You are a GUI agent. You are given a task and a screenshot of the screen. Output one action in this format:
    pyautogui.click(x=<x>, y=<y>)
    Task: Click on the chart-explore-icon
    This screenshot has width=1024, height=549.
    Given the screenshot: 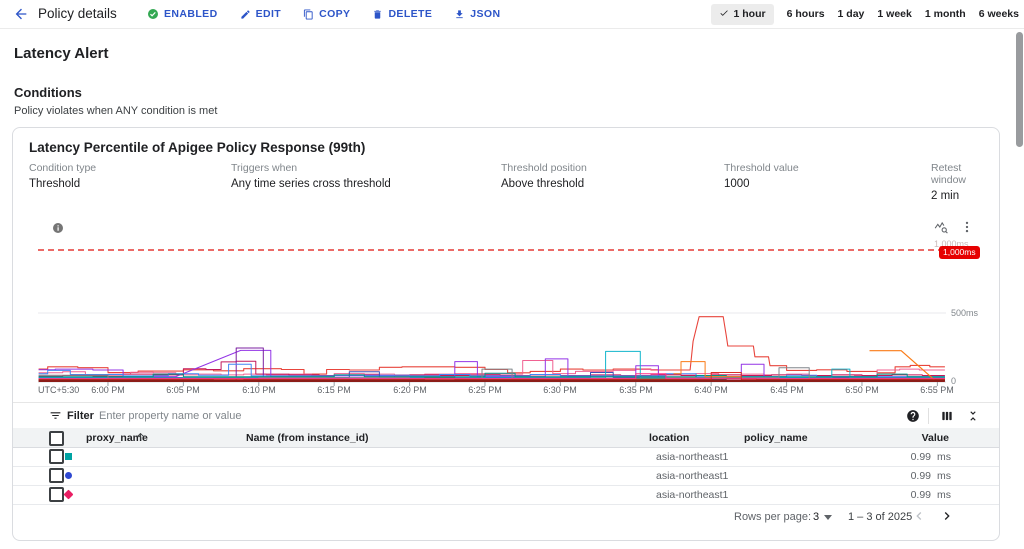 What is the action you would take?
    pyautogui.click(x=941, y=227)
    